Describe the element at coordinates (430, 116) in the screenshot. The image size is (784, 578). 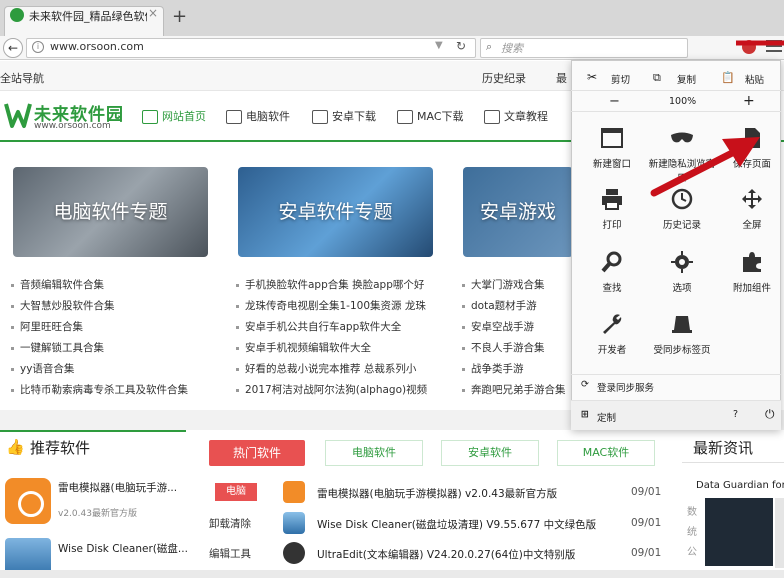
I see `nav-mac: MAC下载` at that location.